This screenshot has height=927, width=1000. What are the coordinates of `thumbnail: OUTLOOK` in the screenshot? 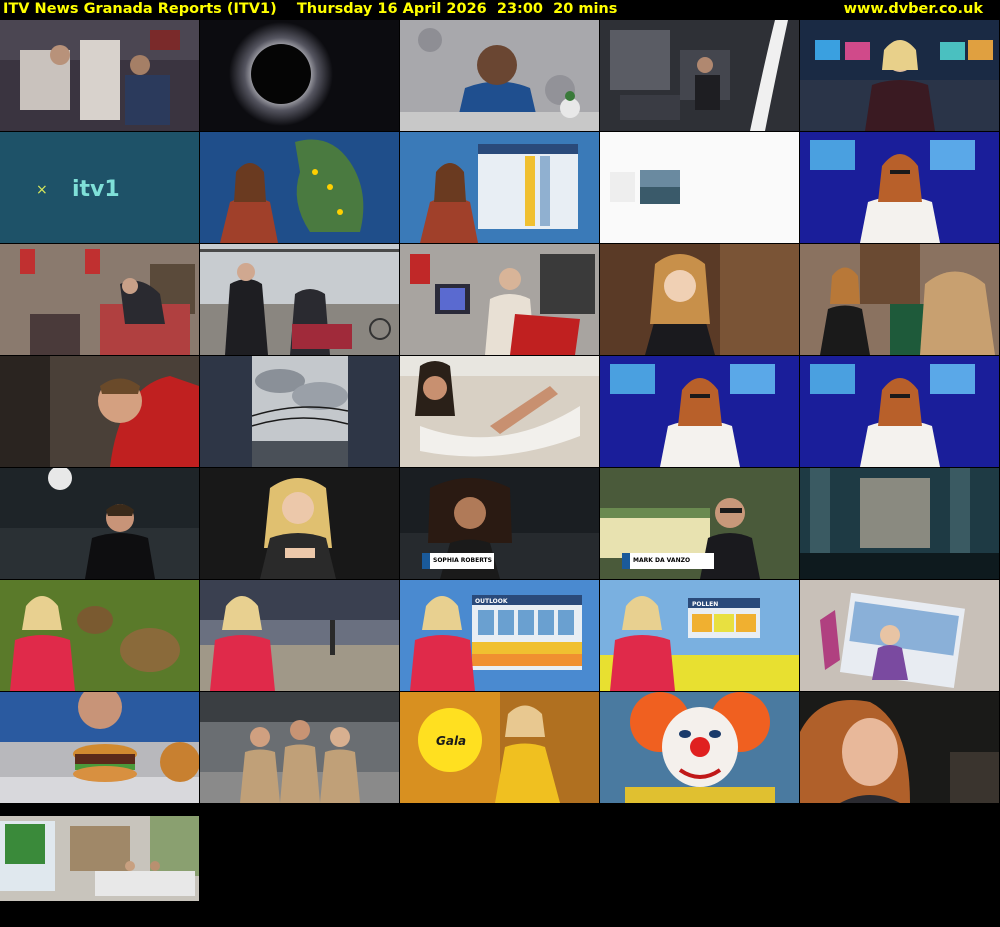 It's located at (499, 635).